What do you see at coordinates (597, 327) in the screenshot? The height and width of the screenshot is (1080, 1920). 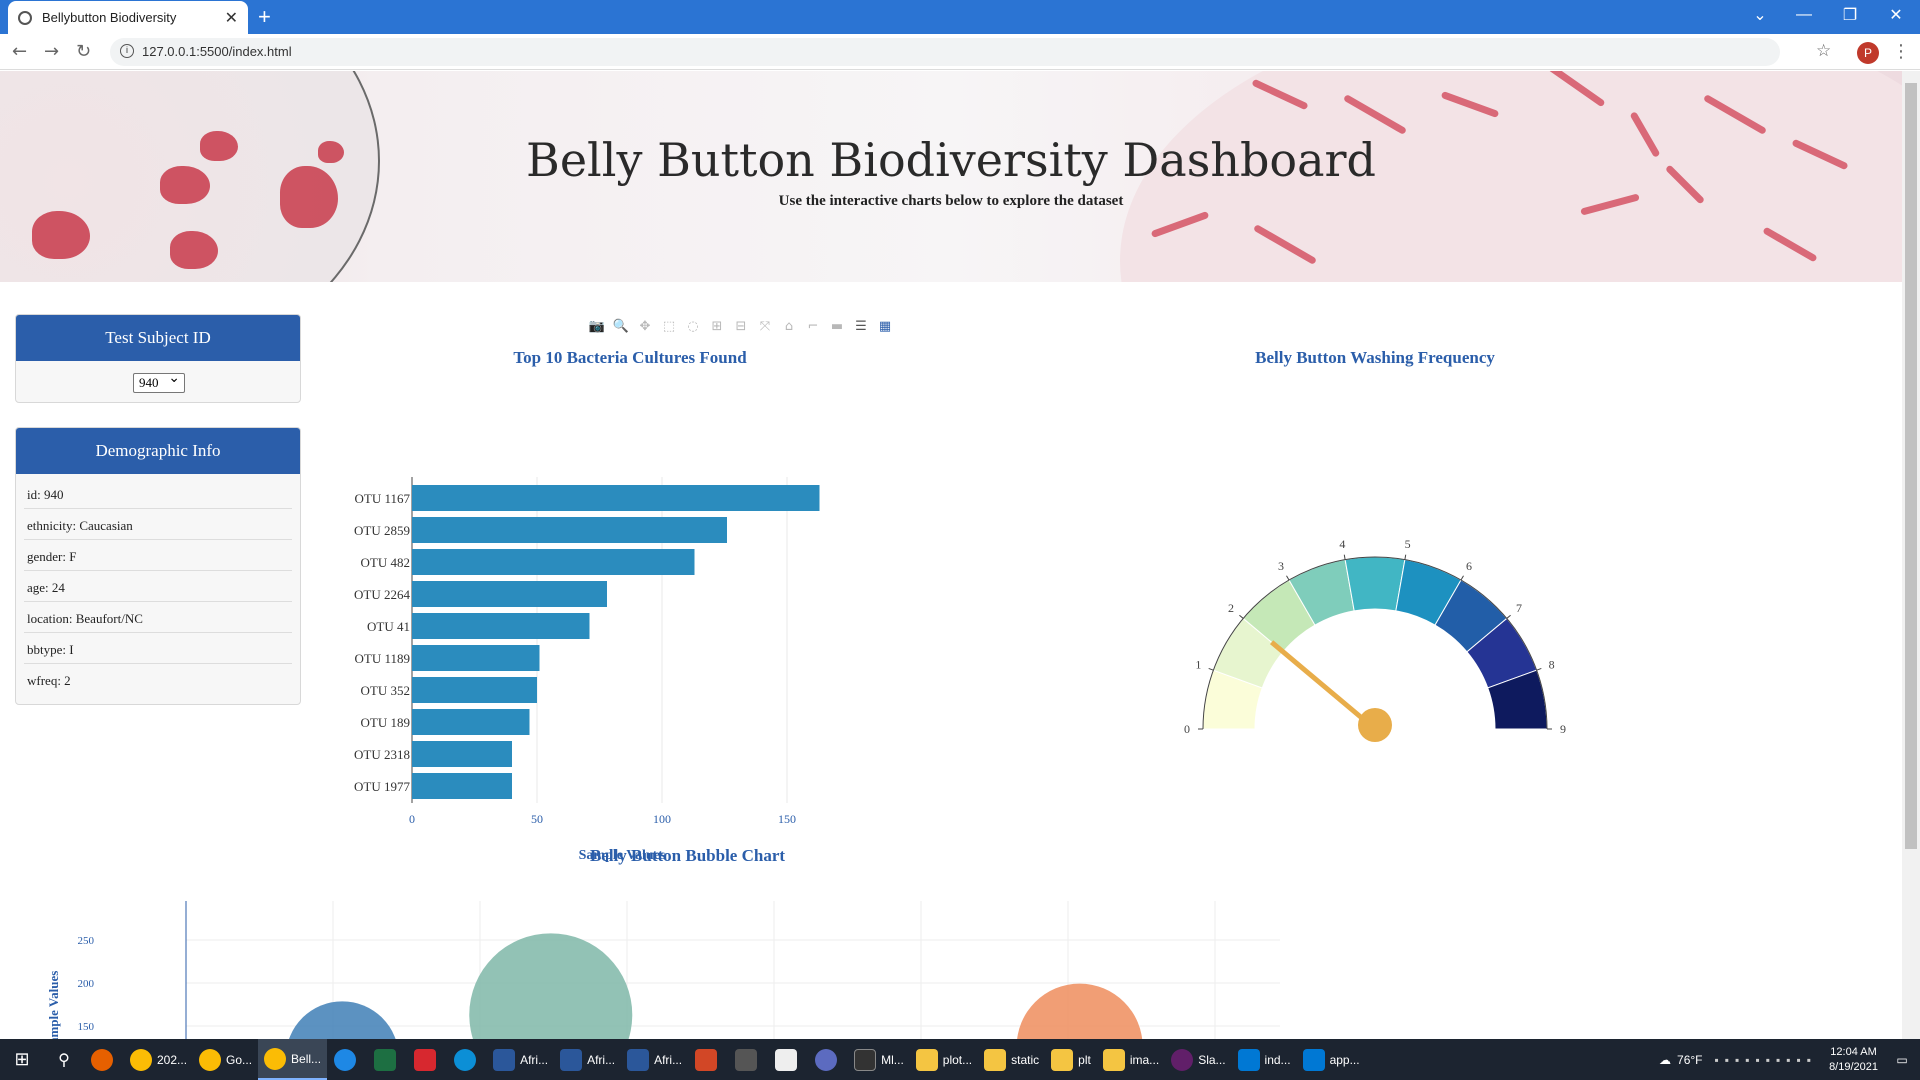 I see `camera-icon: 📷` at bounding box center [597, 327].